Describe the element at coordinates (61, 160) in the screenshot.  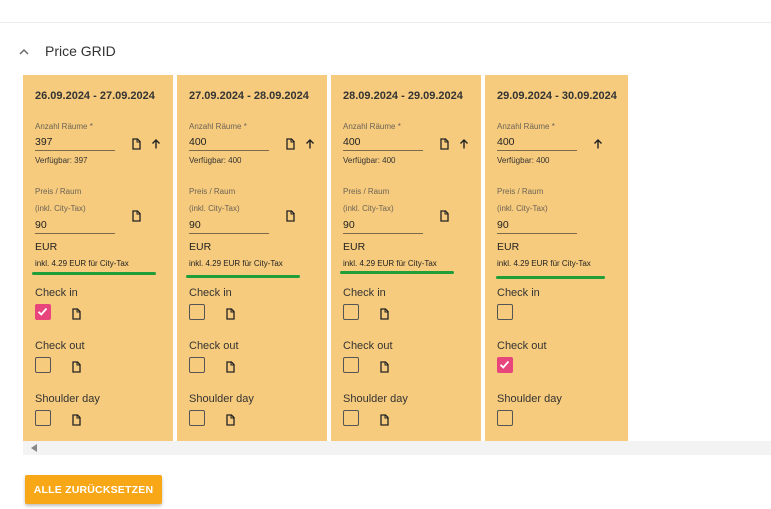
I see `available-text: Verfügbar: 397` at that location.